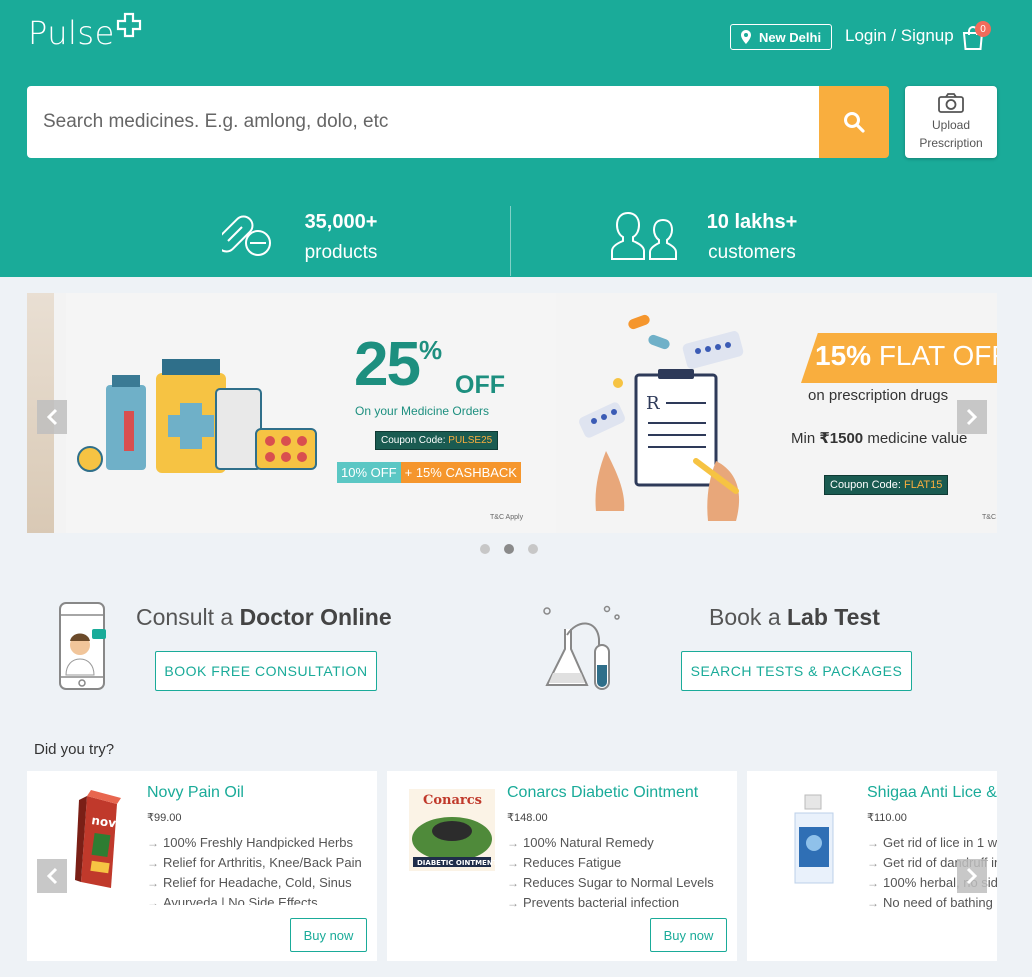 This screenshot has height=977, width=1032. What do you see at coordinates (581, 647) in the screenshot?
I see `lab-flask-icon` at bounding box center [581, 647].